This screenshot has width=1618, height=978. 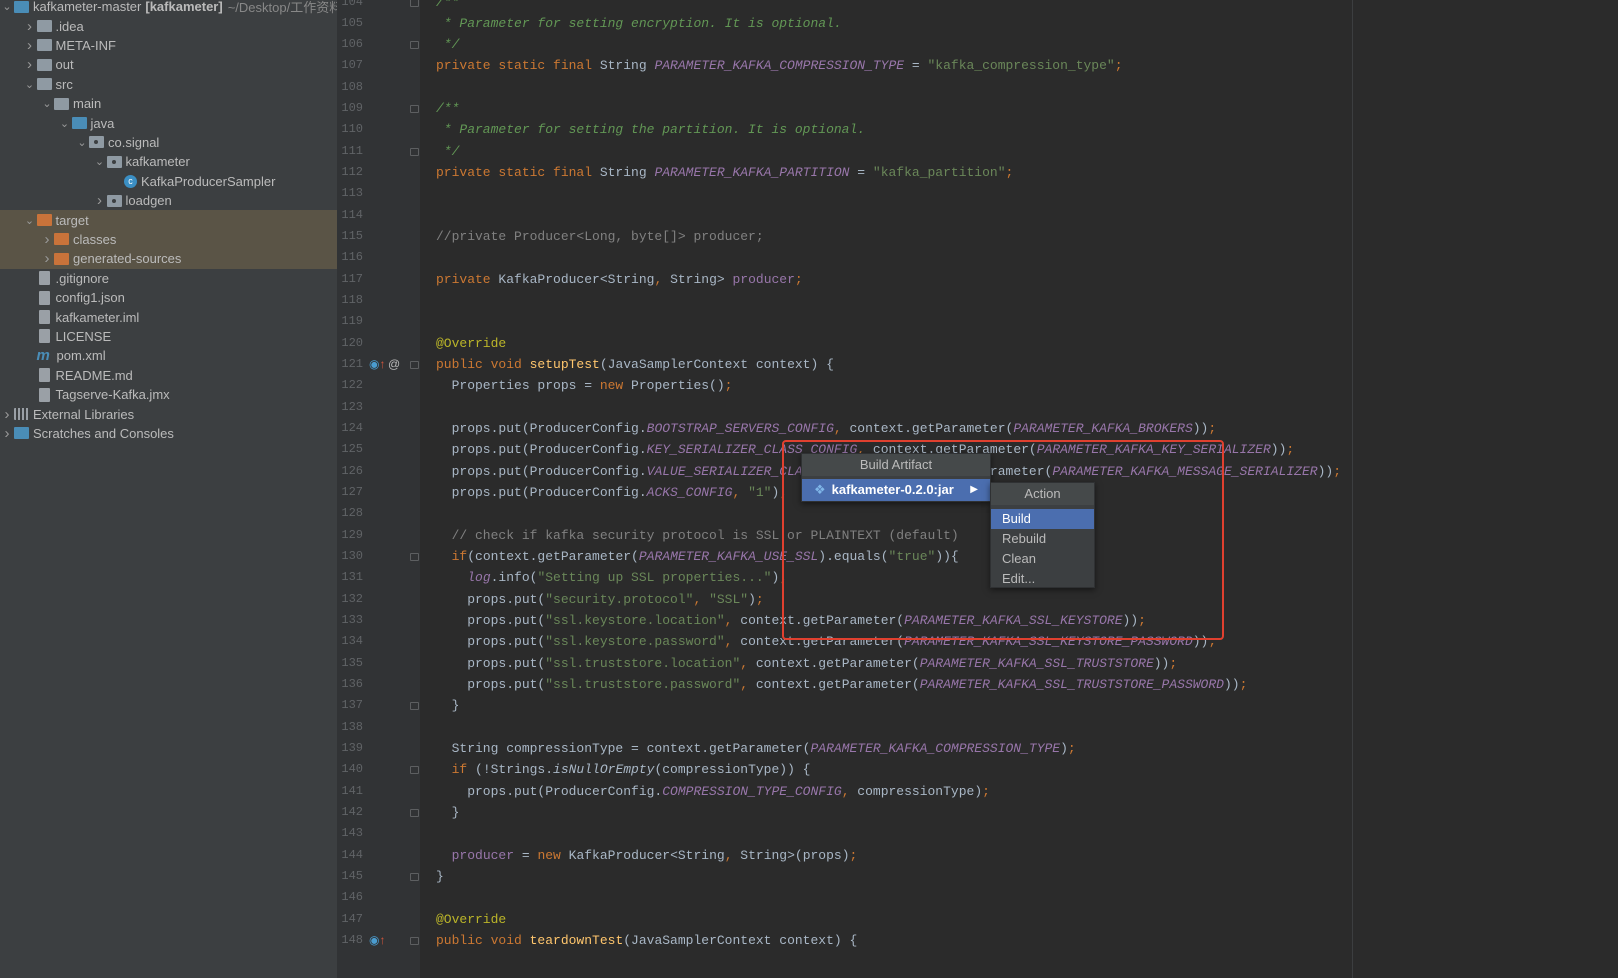 I want to click on line-number: 114, so click(x=352, y=214).